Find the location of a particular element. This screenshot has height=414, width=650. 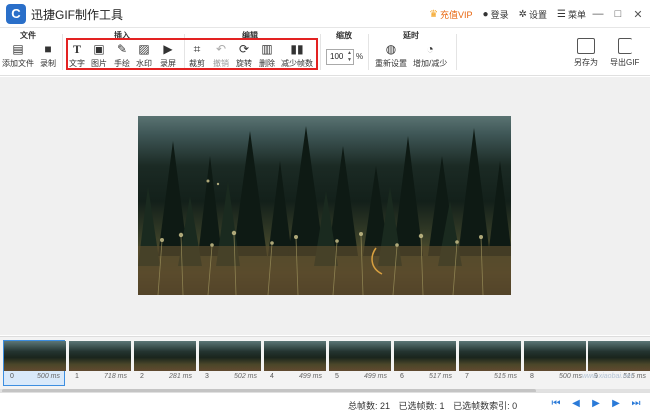

save-as-label: 另存为 is located at coordinates (586, 62).